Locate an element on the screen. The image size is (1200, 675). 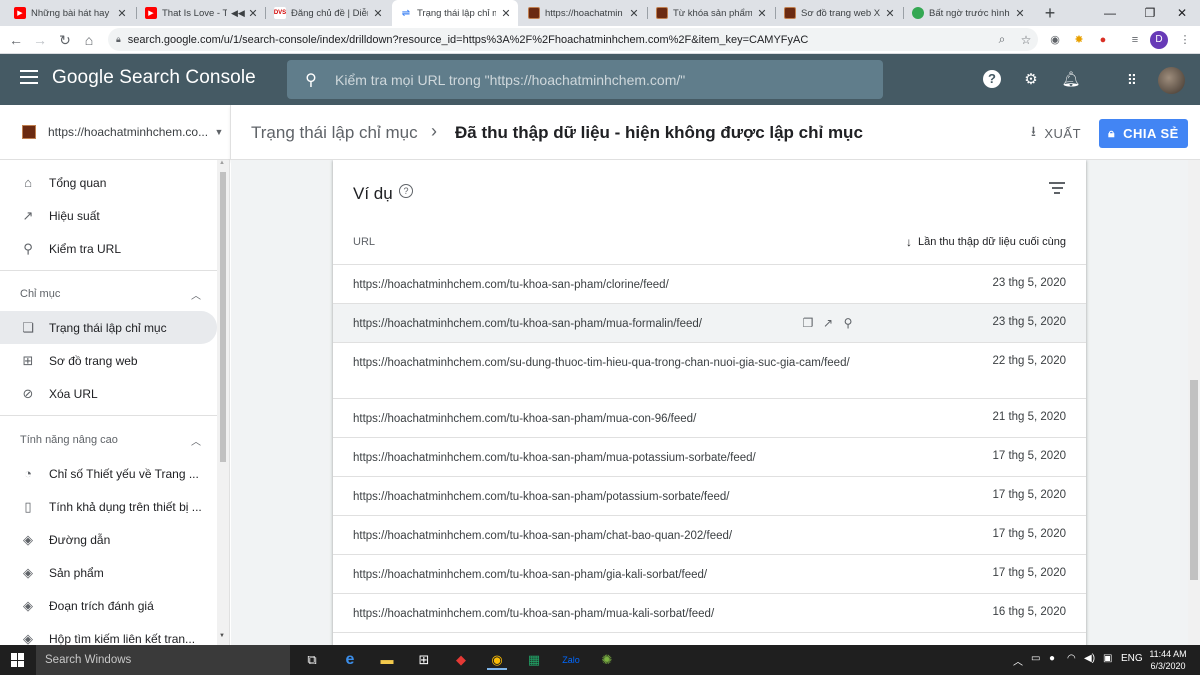
edge-icon: e is located at coordinates (350, 660).